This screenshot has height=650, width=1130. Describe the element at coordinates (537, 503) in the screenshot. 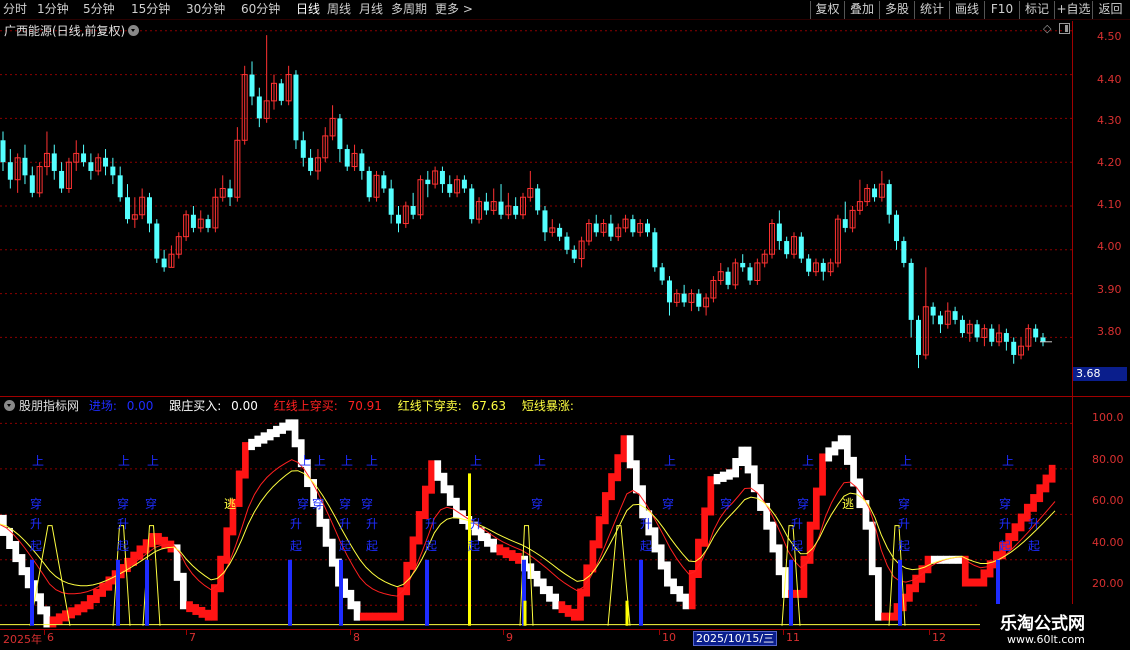

I see `signal-label-cross: 穿` at that location.